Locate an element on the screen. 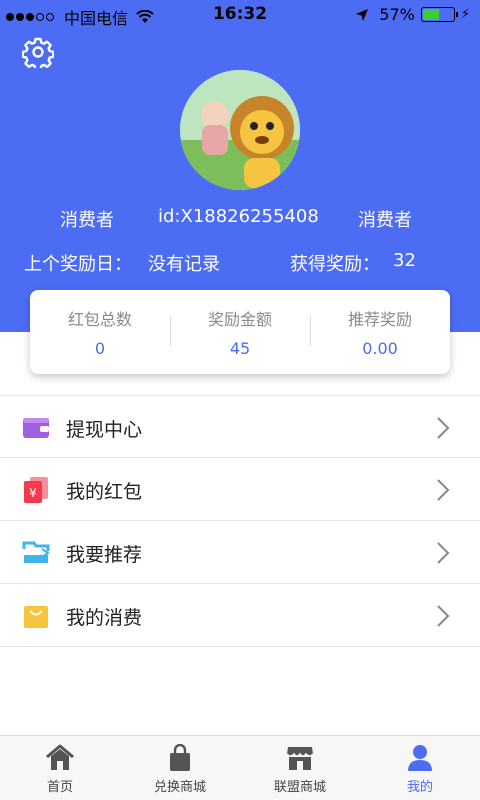 This screenshot has width=480, height=800. red-packet-icon: ¥ is located at coordinates (36, 490).